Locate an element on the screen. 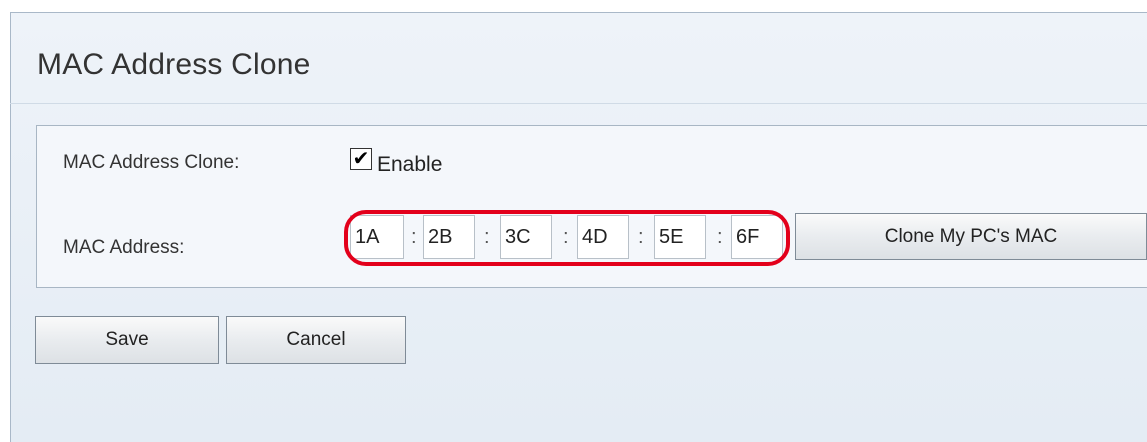  mac-octet-2-input is located at coordinates (449, 237).